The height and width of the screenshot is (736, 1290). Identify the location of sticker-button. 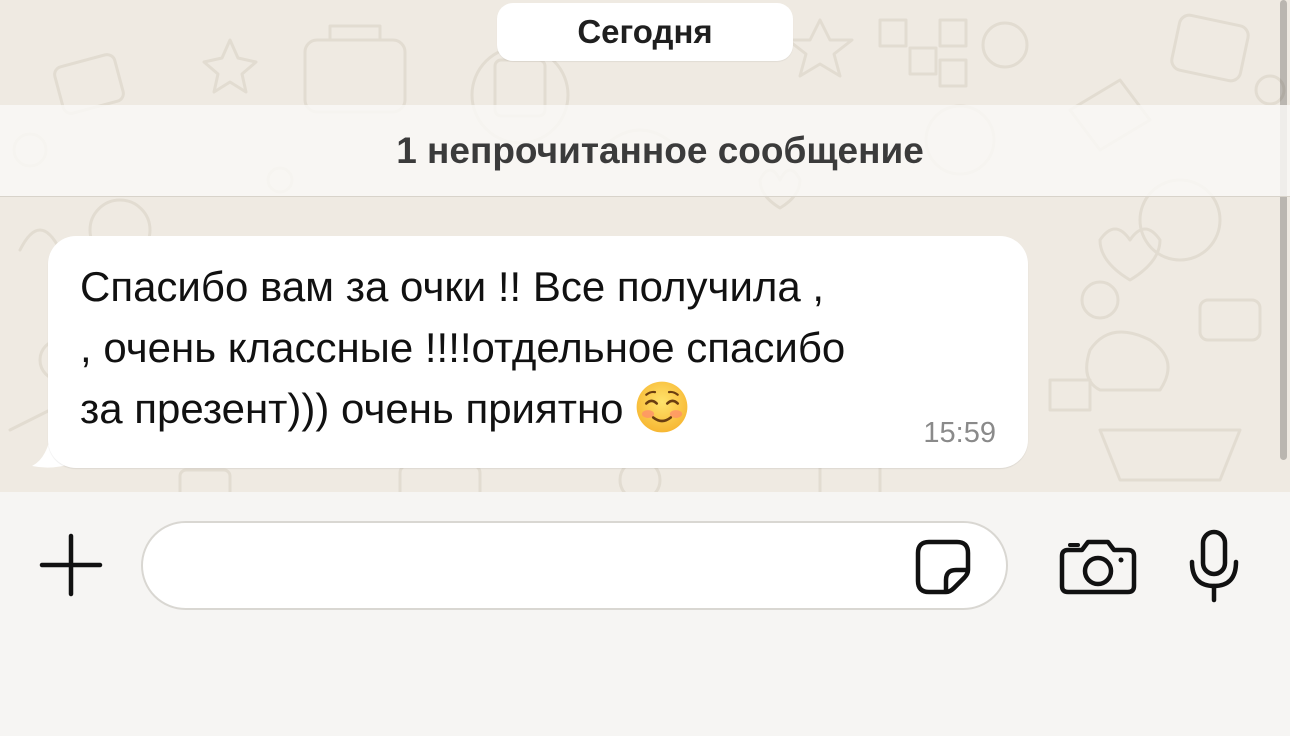
(943, 567).